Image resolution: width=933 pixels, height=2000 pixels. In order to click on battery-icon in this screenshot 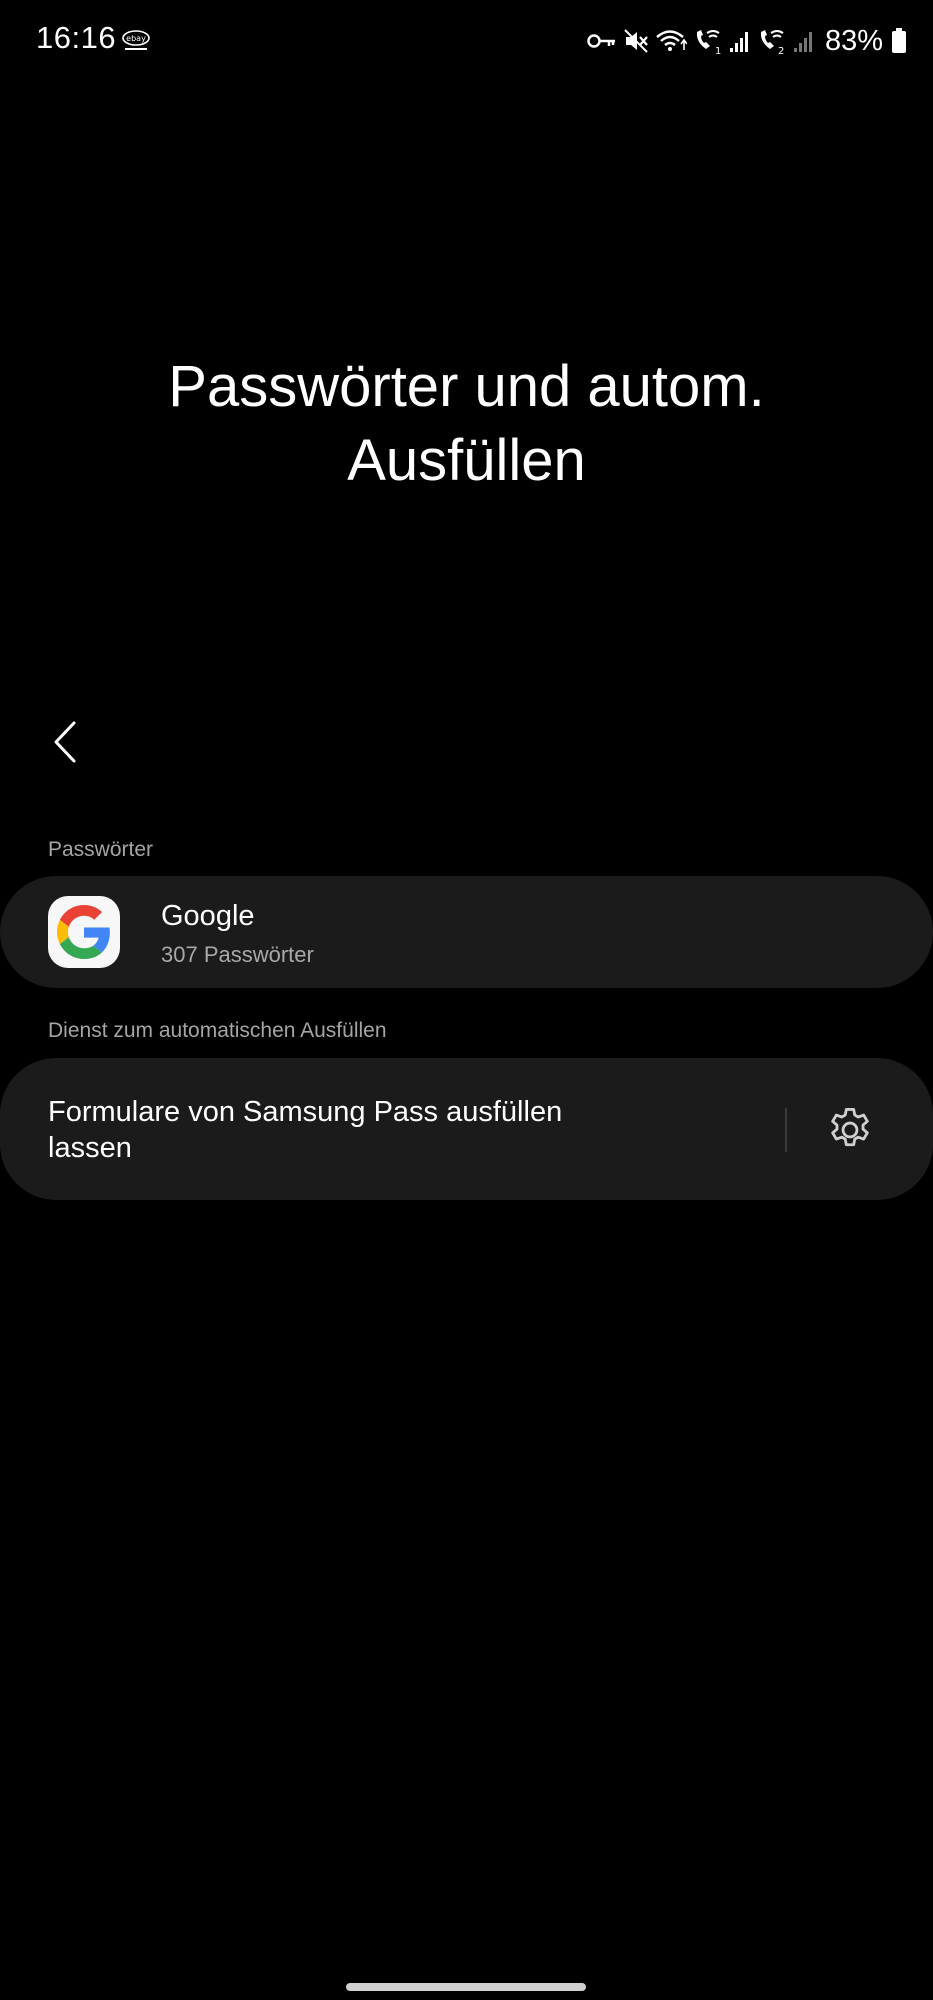, I will do `click(899, 41)`.